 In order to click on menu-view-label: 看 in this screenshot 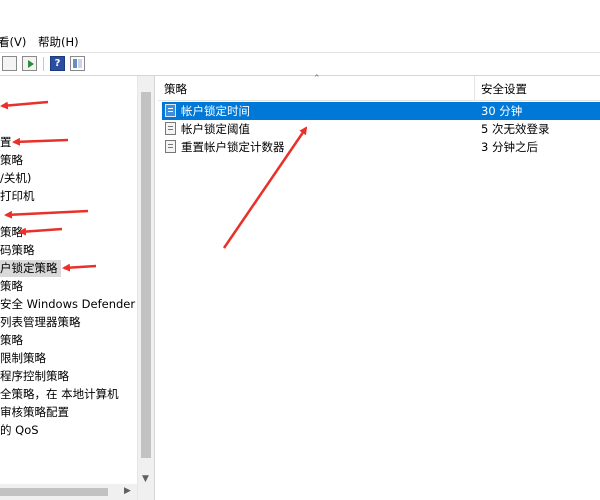, I will do `click(5, 42)`.